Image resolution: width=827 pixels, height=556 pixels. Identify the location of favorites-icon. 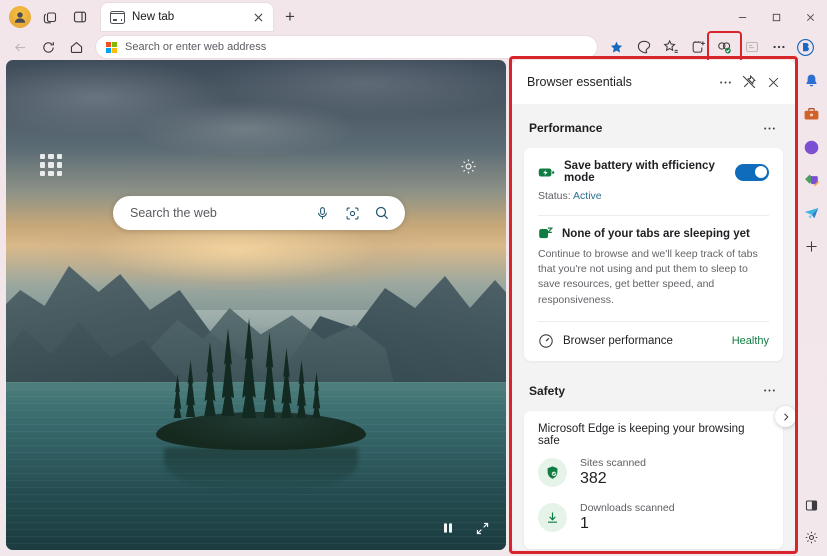
(670, 47).